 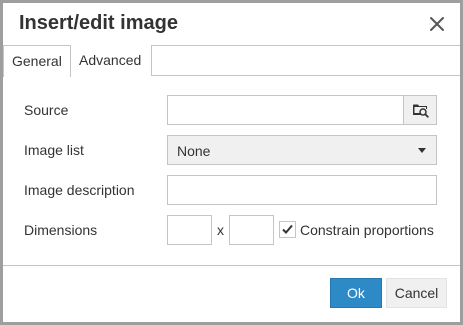 I want to click on tab-bar: General Advanced, so click(x=231, y=61).